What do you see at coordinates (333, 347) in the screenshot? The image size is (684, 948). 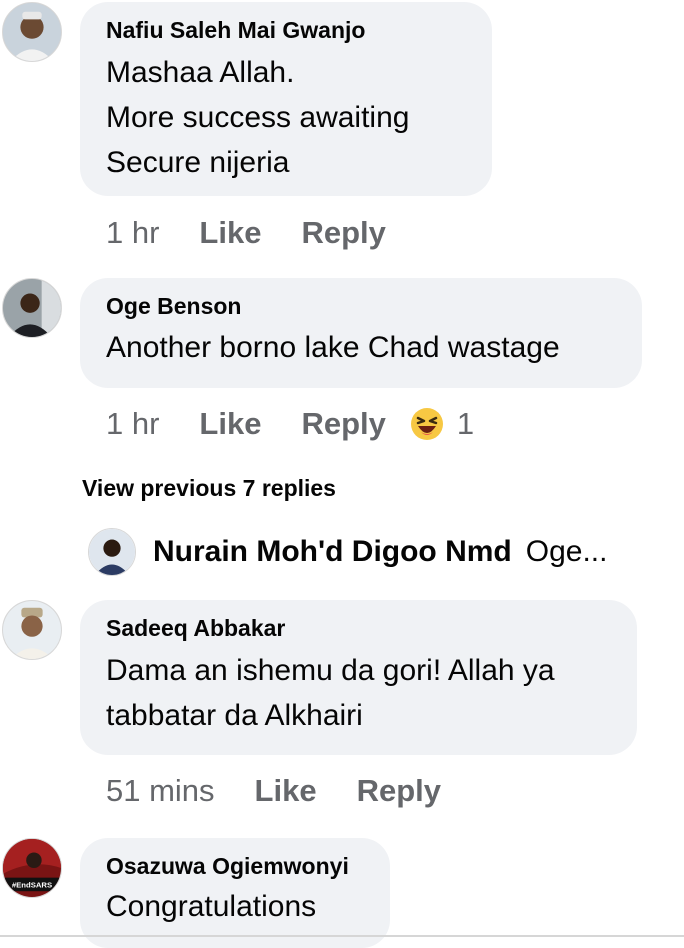 I see `comment-text-line: Another borno lake Chad wastage` at bounding box center [333, 347].